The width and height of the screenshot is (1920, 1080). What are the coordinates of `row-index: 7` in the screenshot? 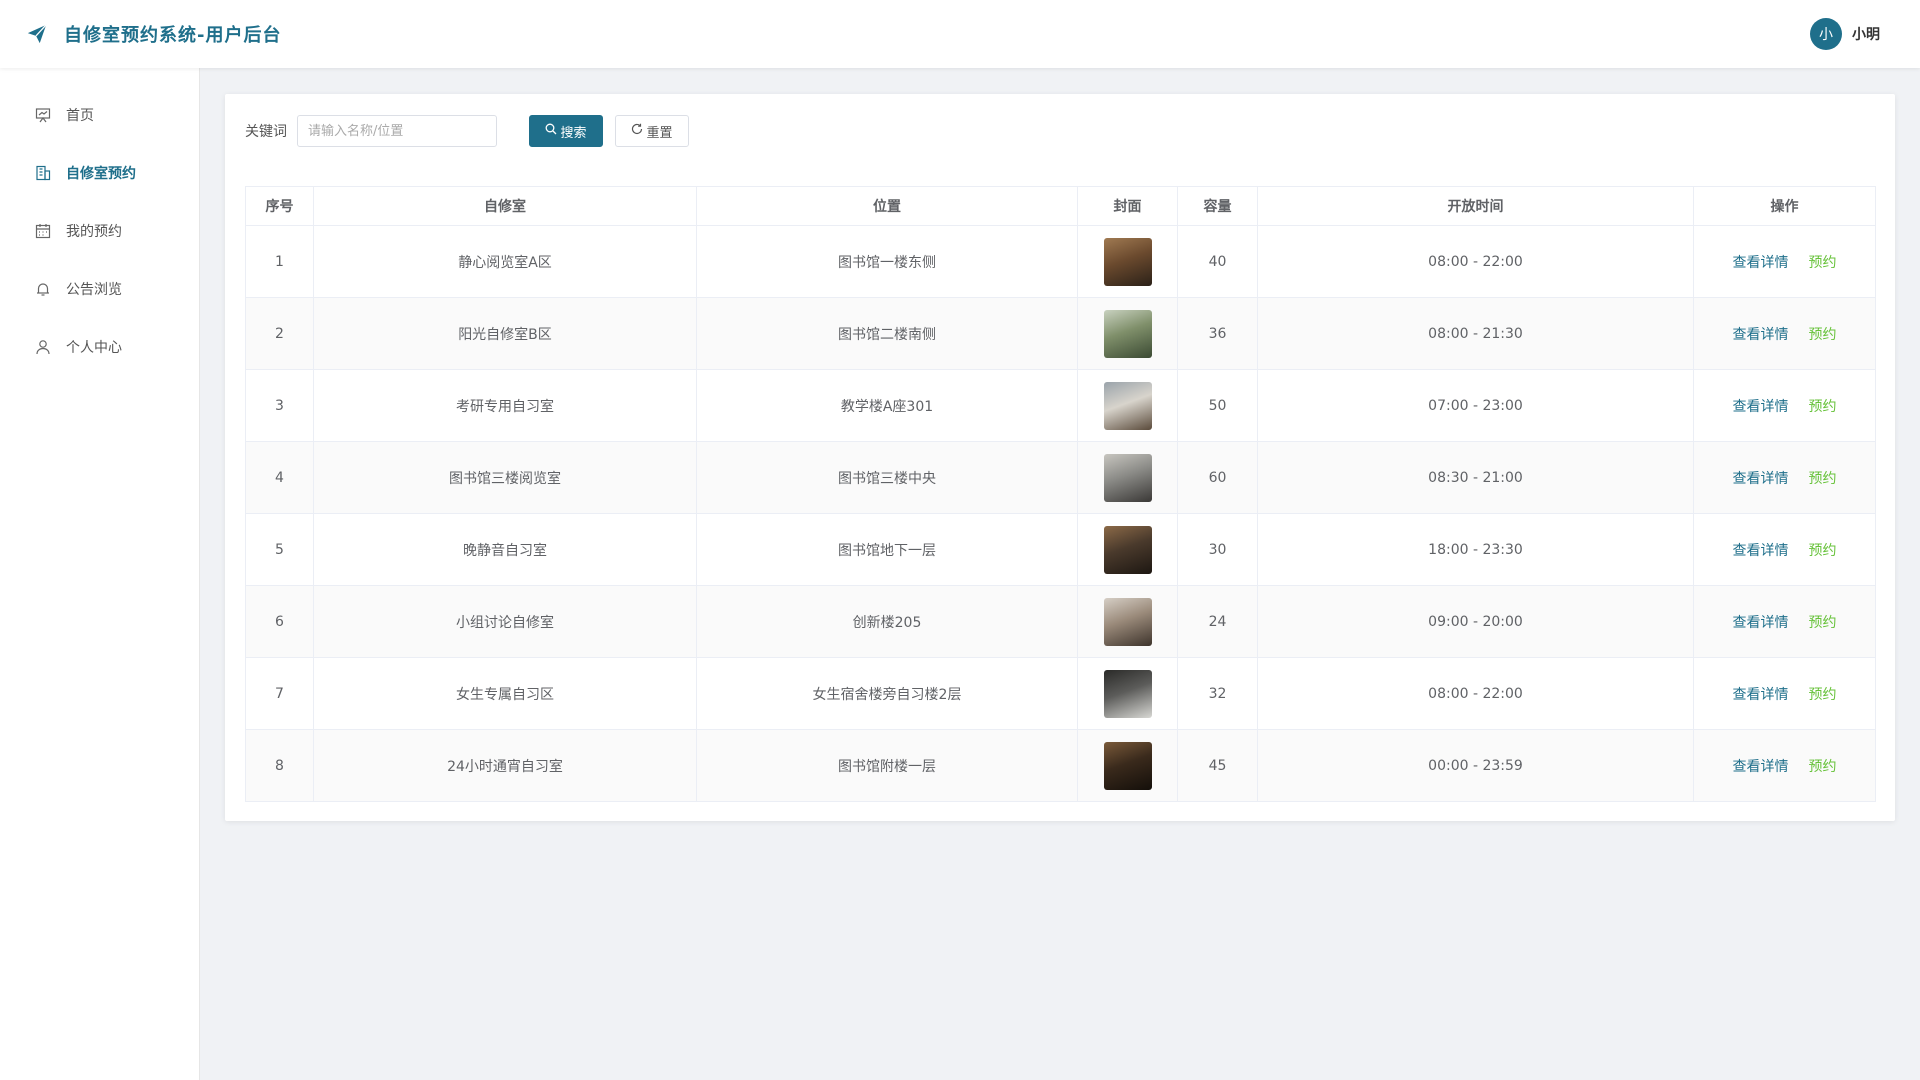 It's located at (279, 693).